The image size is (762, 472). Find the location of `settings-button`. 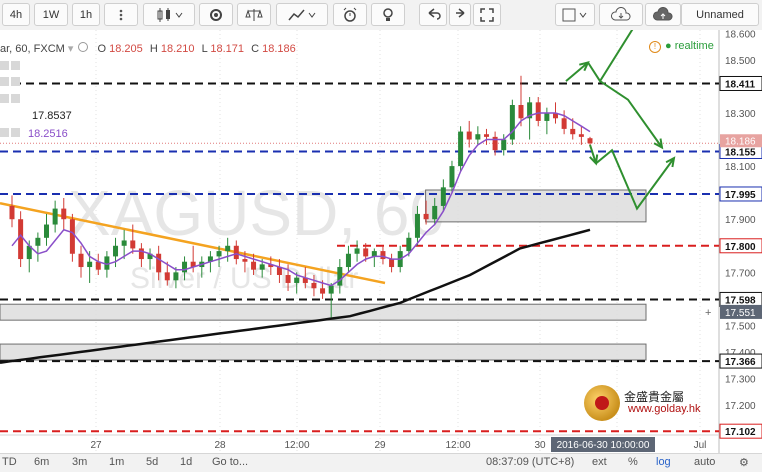

settings-button is located at coordinates (216, 14).